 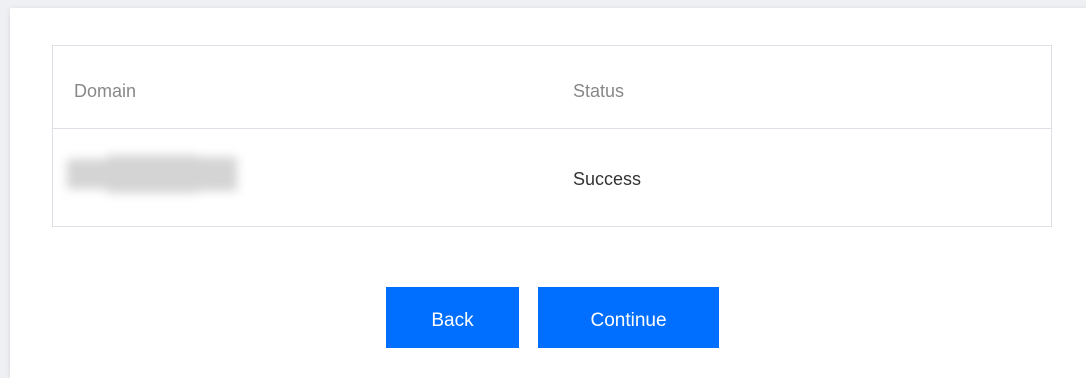 What do you see at coordinates (452, 317) in the screenshot?
I see `back-button: Back` at bounding box center [452, 317].